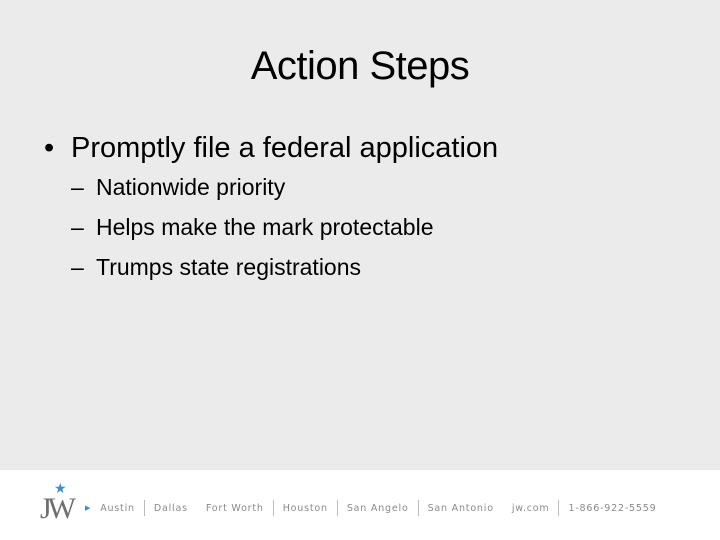 The image size is (720, 540). I want to click on bullet-item: • Promptly file a federal application, so click(271, 152).